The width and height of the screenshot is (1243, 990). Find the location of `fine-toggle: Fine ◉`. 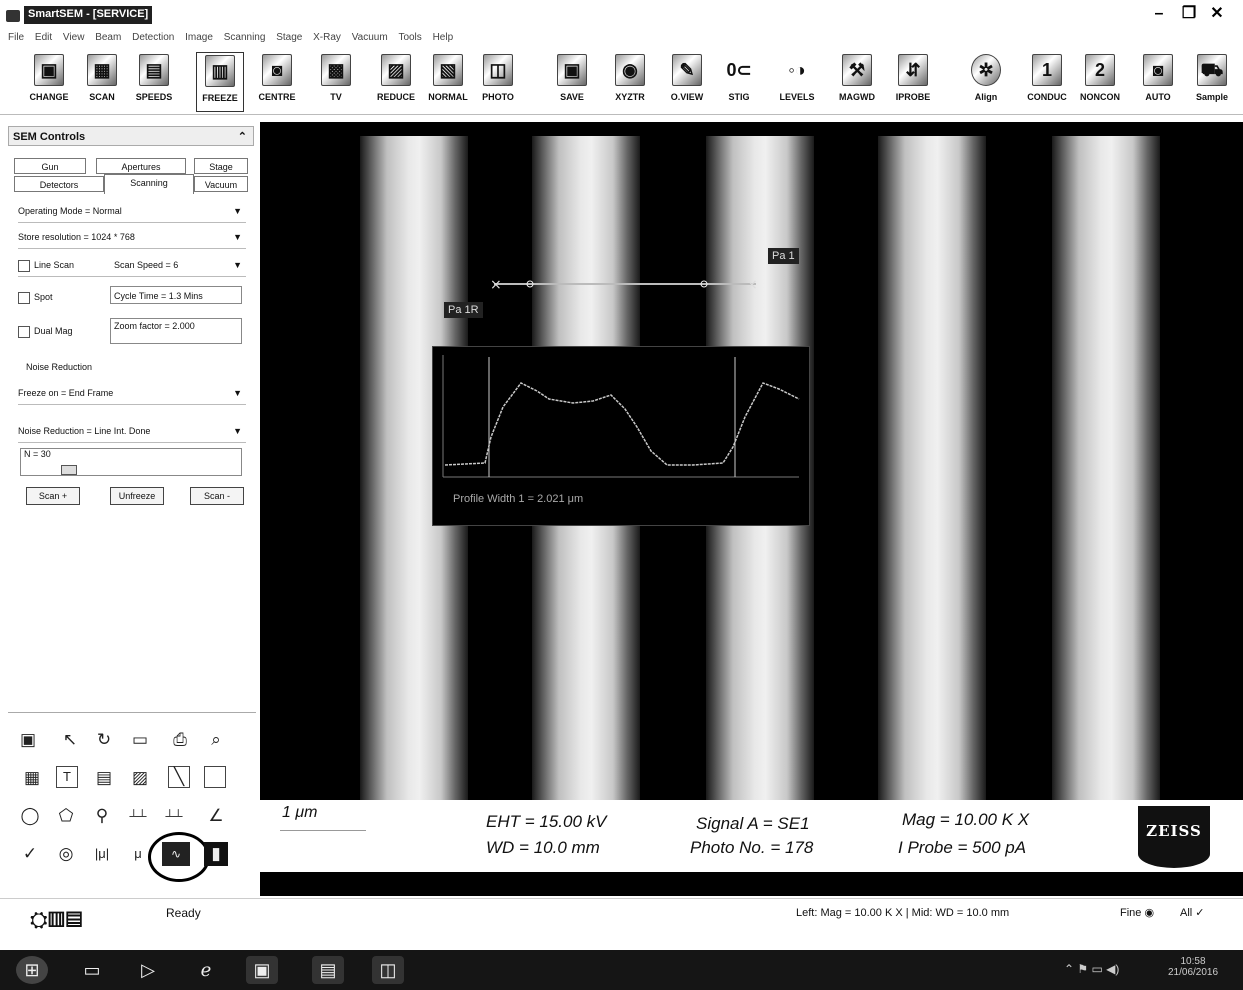

fine-toggle: Fine ◉ is located at coordinates (1137, 913).